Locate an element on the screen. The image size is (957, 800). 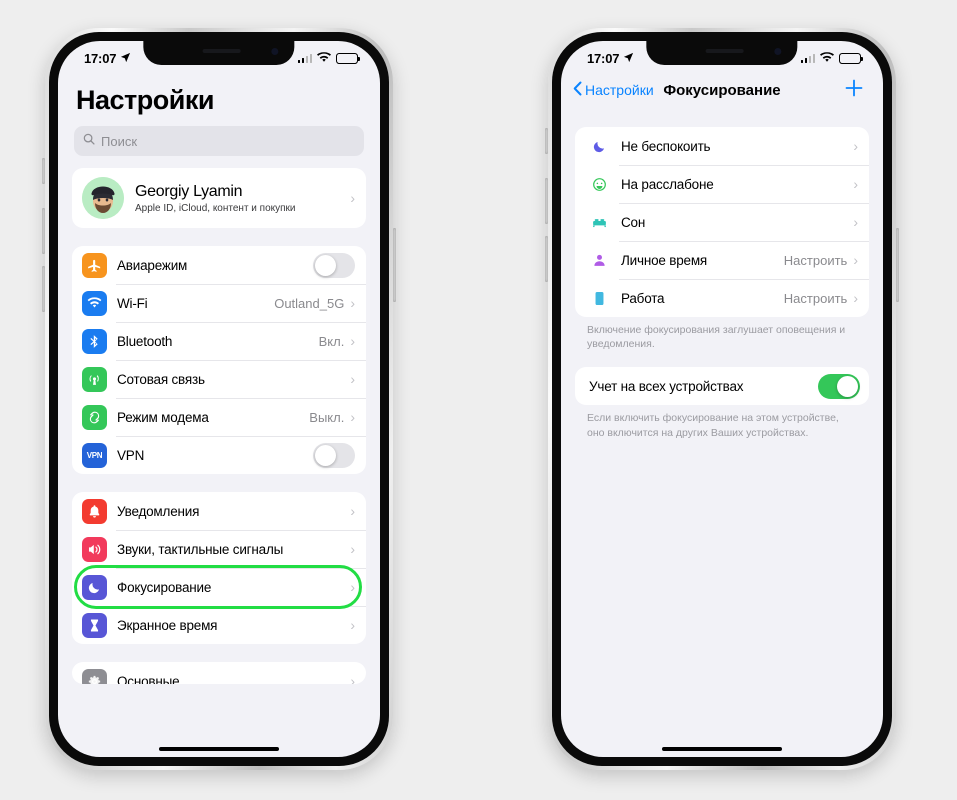
cellular-bars-icon is located at coordinates (304, 58).